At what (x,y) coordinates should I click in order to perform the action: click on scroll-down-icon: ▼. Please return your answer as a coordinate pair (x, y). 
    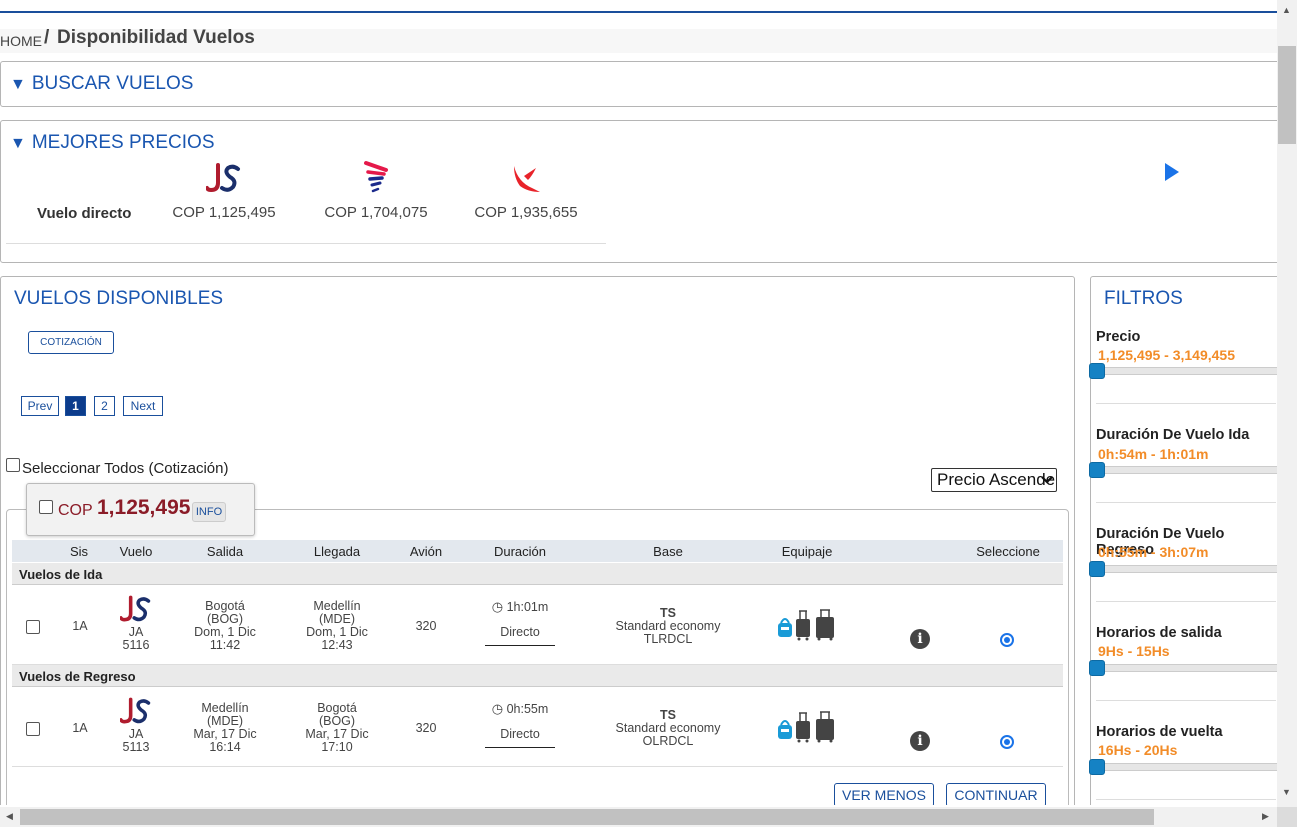
    Looking at the image, I should click on (1286, 792).